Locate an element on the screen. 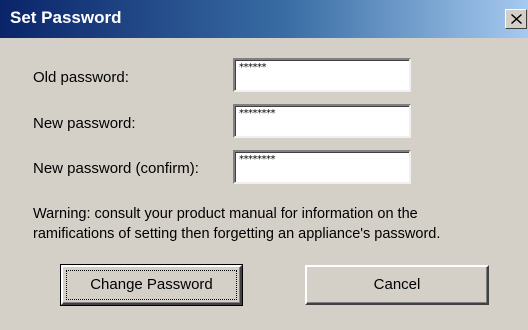 The height and width of the screenshot is (330, 528). confirm-password-label: New password (confirm): is located at coordinates (116, 168).